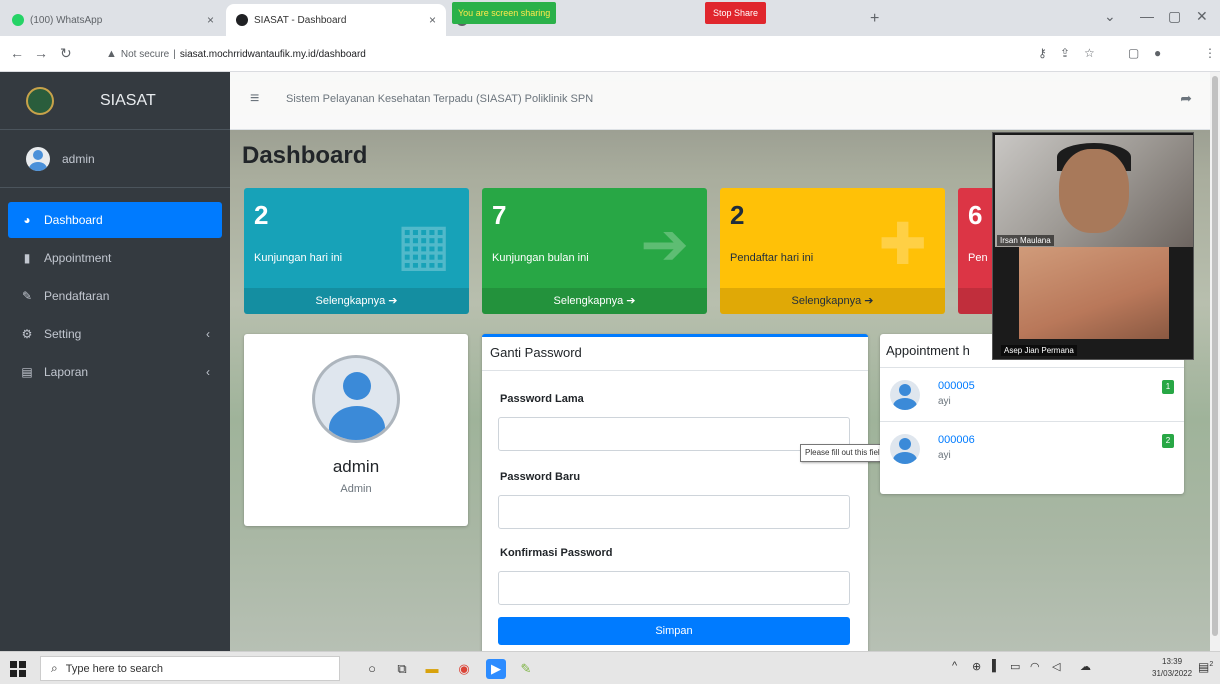 Image resolution: width=1220 pixels, height=684 pixels. Describe the element at coordinates (675, 354) in the screenshot. I see `card-title: Ganti Password` at that location.